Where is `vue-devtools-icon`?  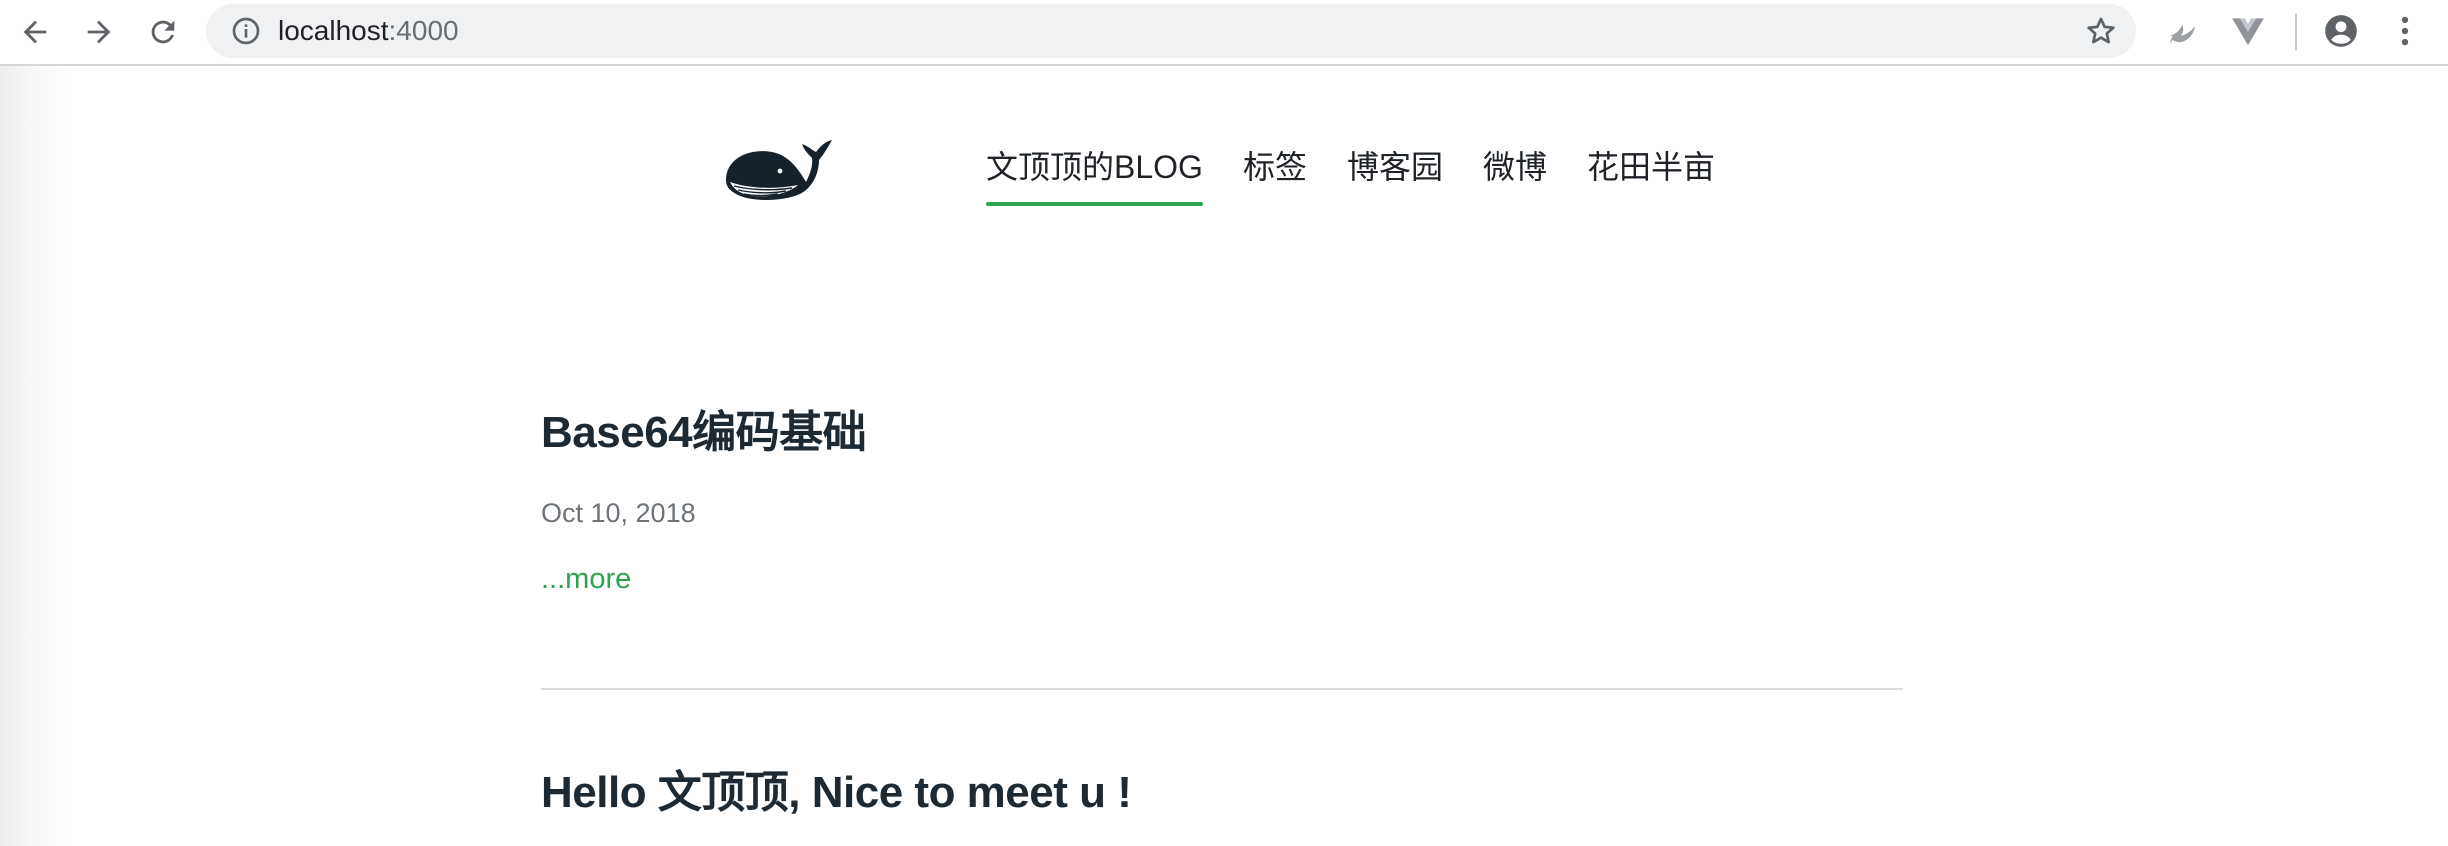 vue-devtools-icon is located at coordinates (2248, 31).